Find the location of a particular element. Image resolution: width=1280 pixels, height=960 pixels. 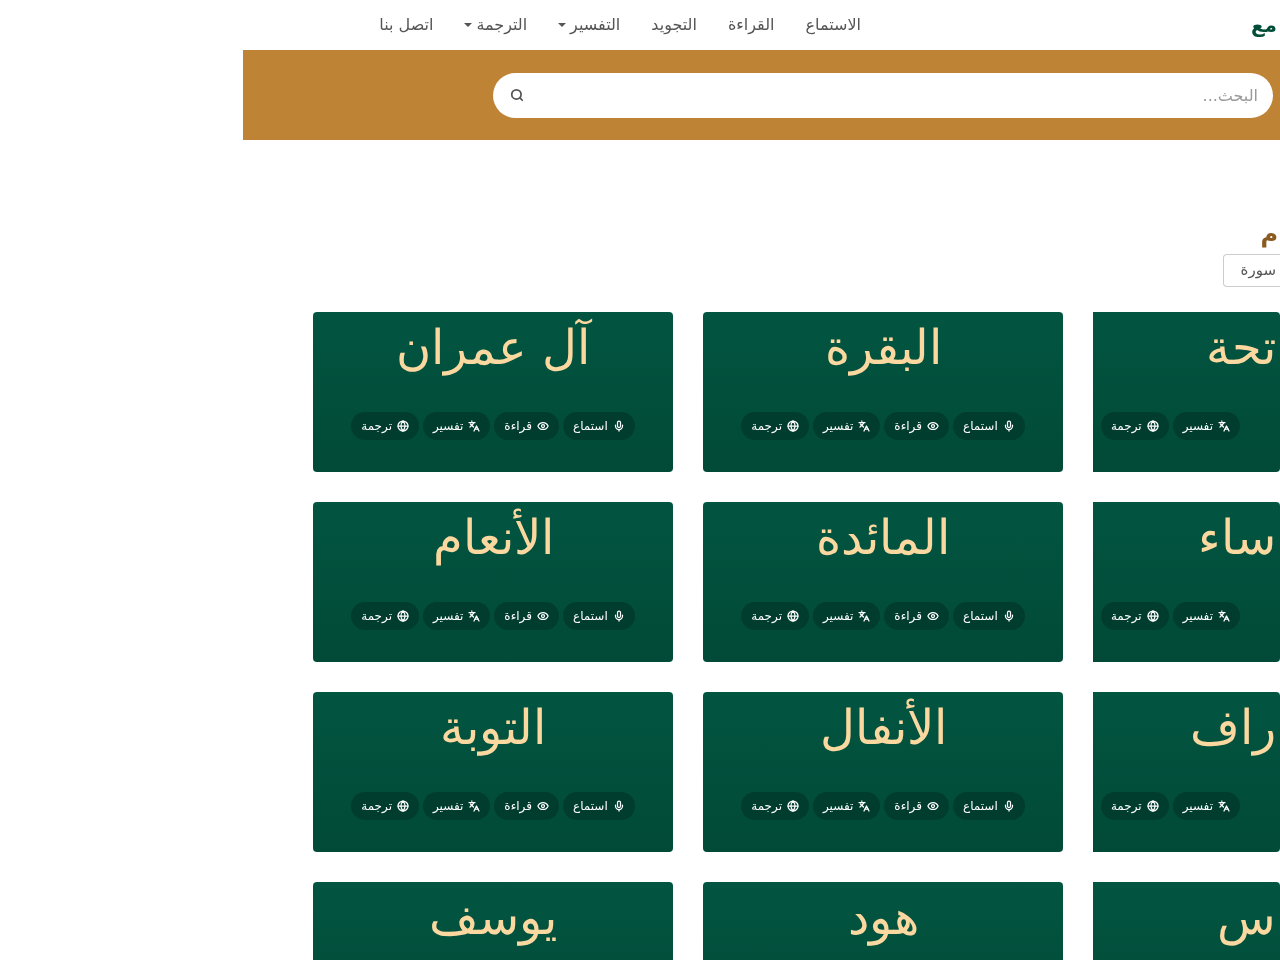

surah-card: البقرة استماع قراءة تفسير ترجمة is located at coordinates (883, 392).